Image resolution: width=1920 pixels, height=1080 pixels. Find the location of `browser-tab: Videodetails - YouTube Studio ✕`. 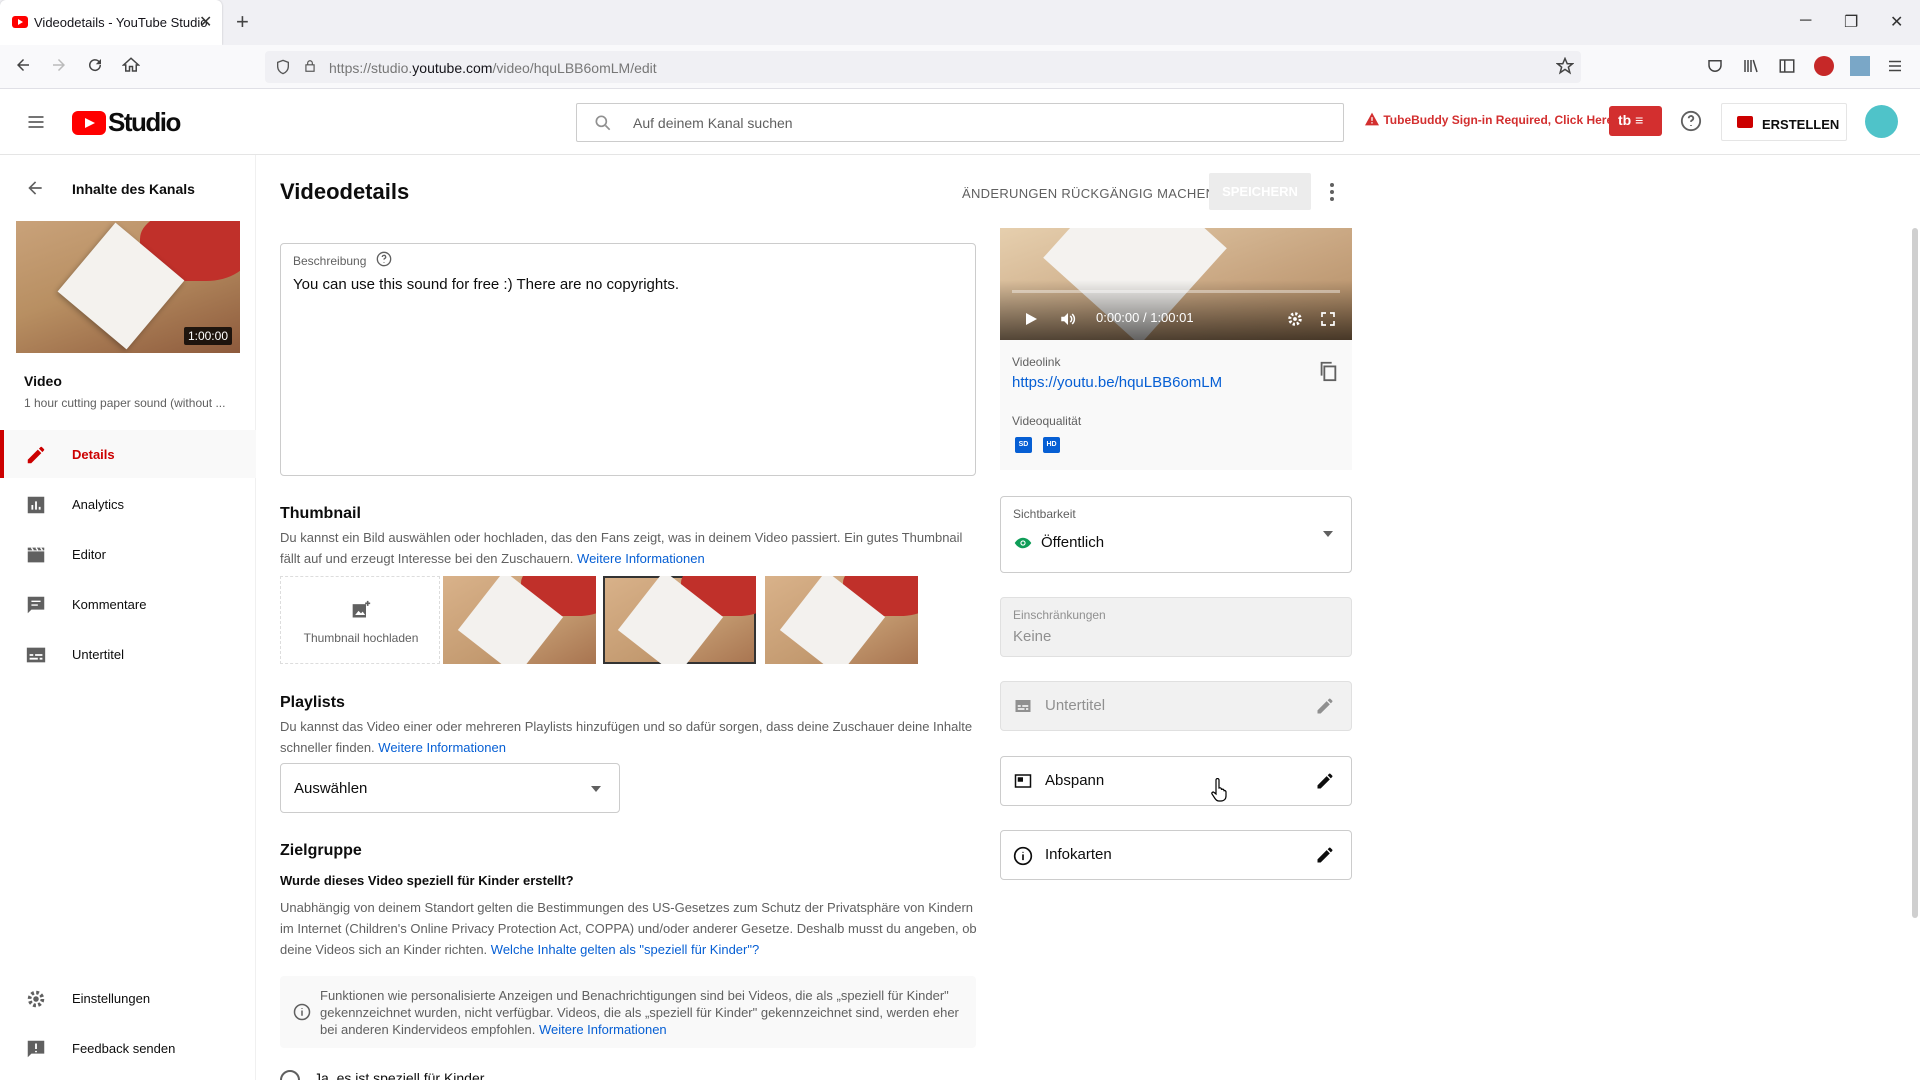

browser-tab: Videodetails - YouTube Studio ✕ is located at coordinates (111, 22).